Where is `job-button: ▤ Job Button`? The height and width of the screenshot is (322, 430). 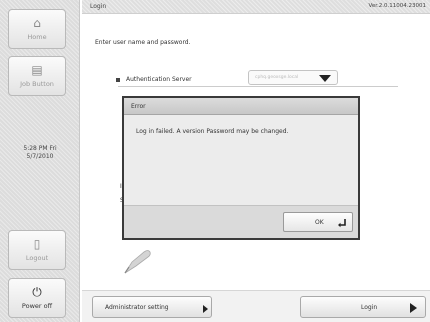 job-button: ▤ Job Button is located at coordinates (37, 76).